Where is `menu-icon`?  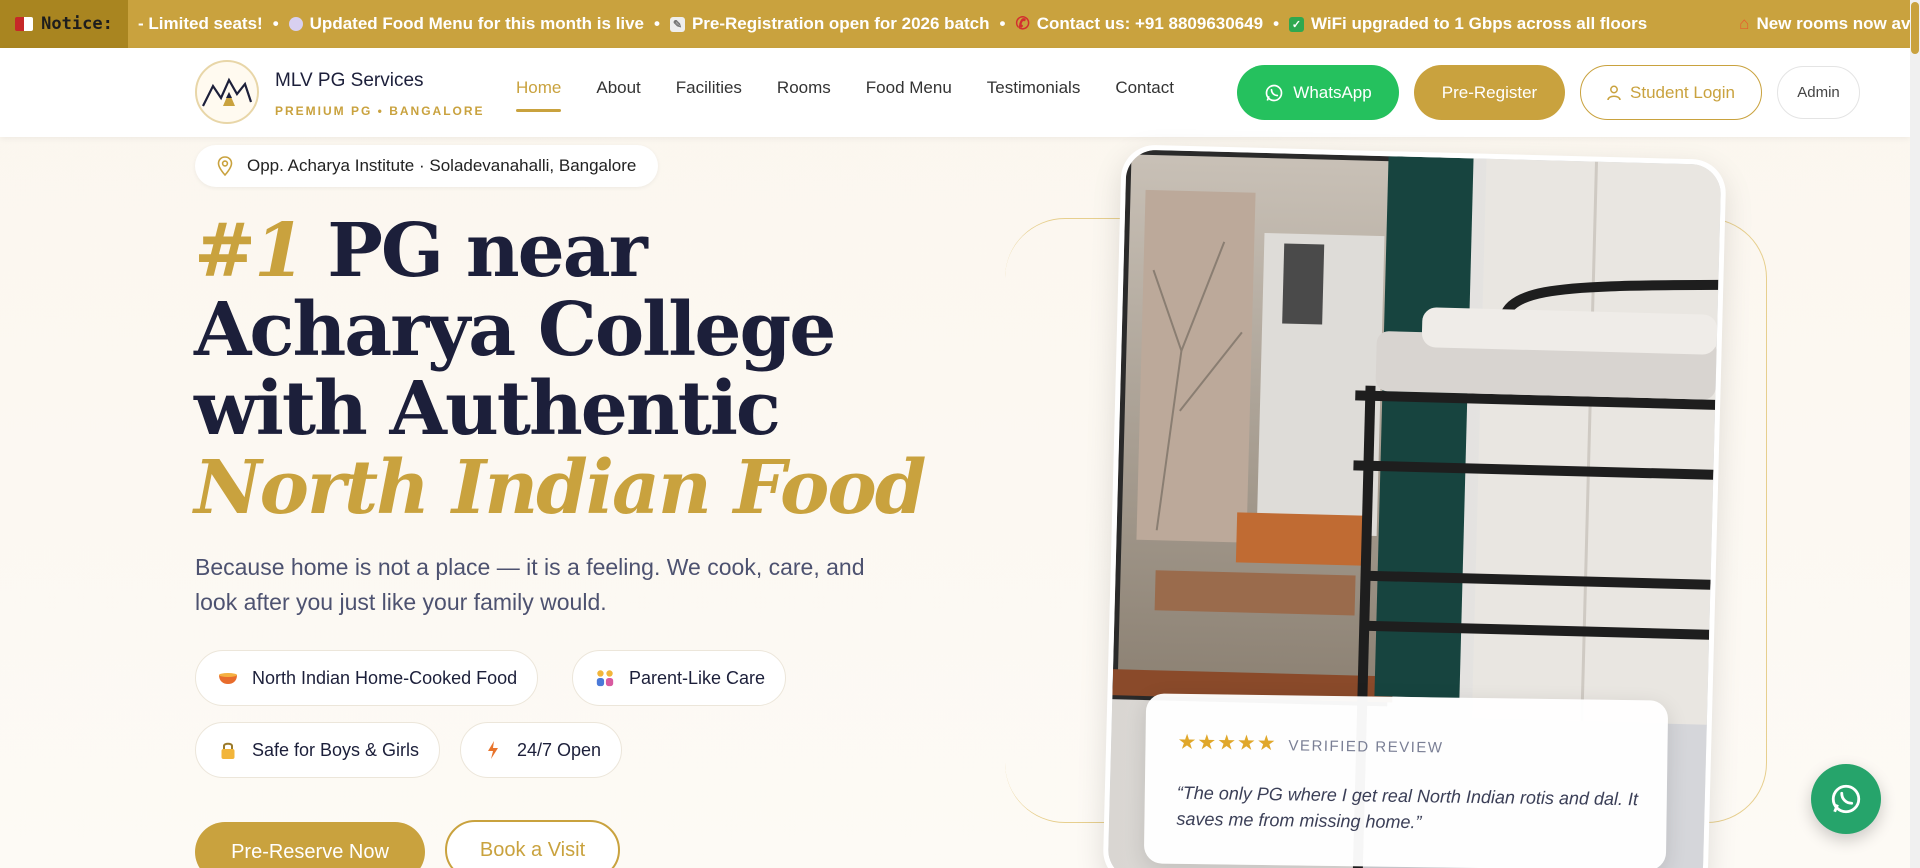
menu-icon is located at coordinates (295, 24).